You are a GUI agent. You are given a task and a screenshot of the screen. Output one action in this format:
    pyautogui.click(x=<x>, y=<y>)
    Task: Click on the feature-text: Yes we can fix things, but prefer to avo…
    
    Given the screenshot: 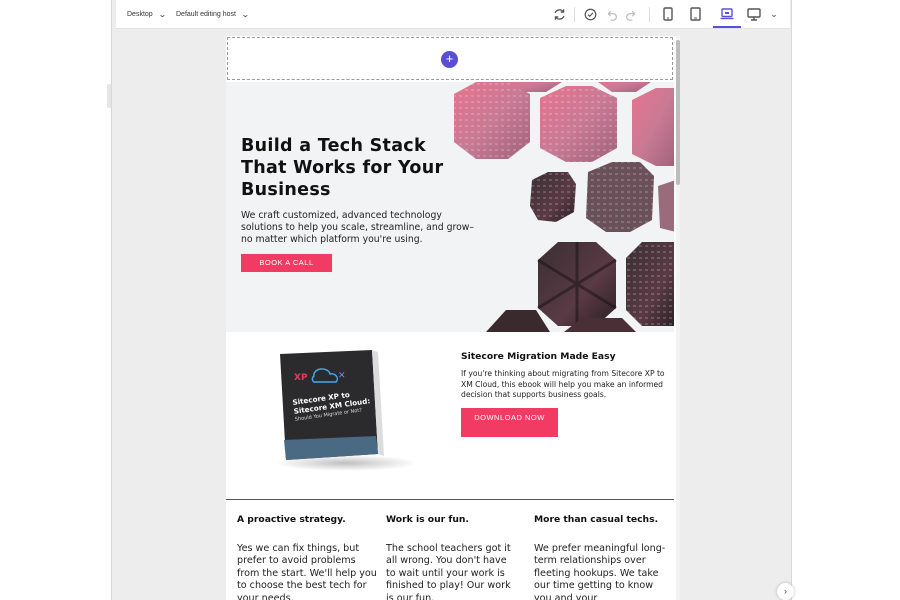 What is the action you would take?
    pyautogui.click(x=307, y=571)
    